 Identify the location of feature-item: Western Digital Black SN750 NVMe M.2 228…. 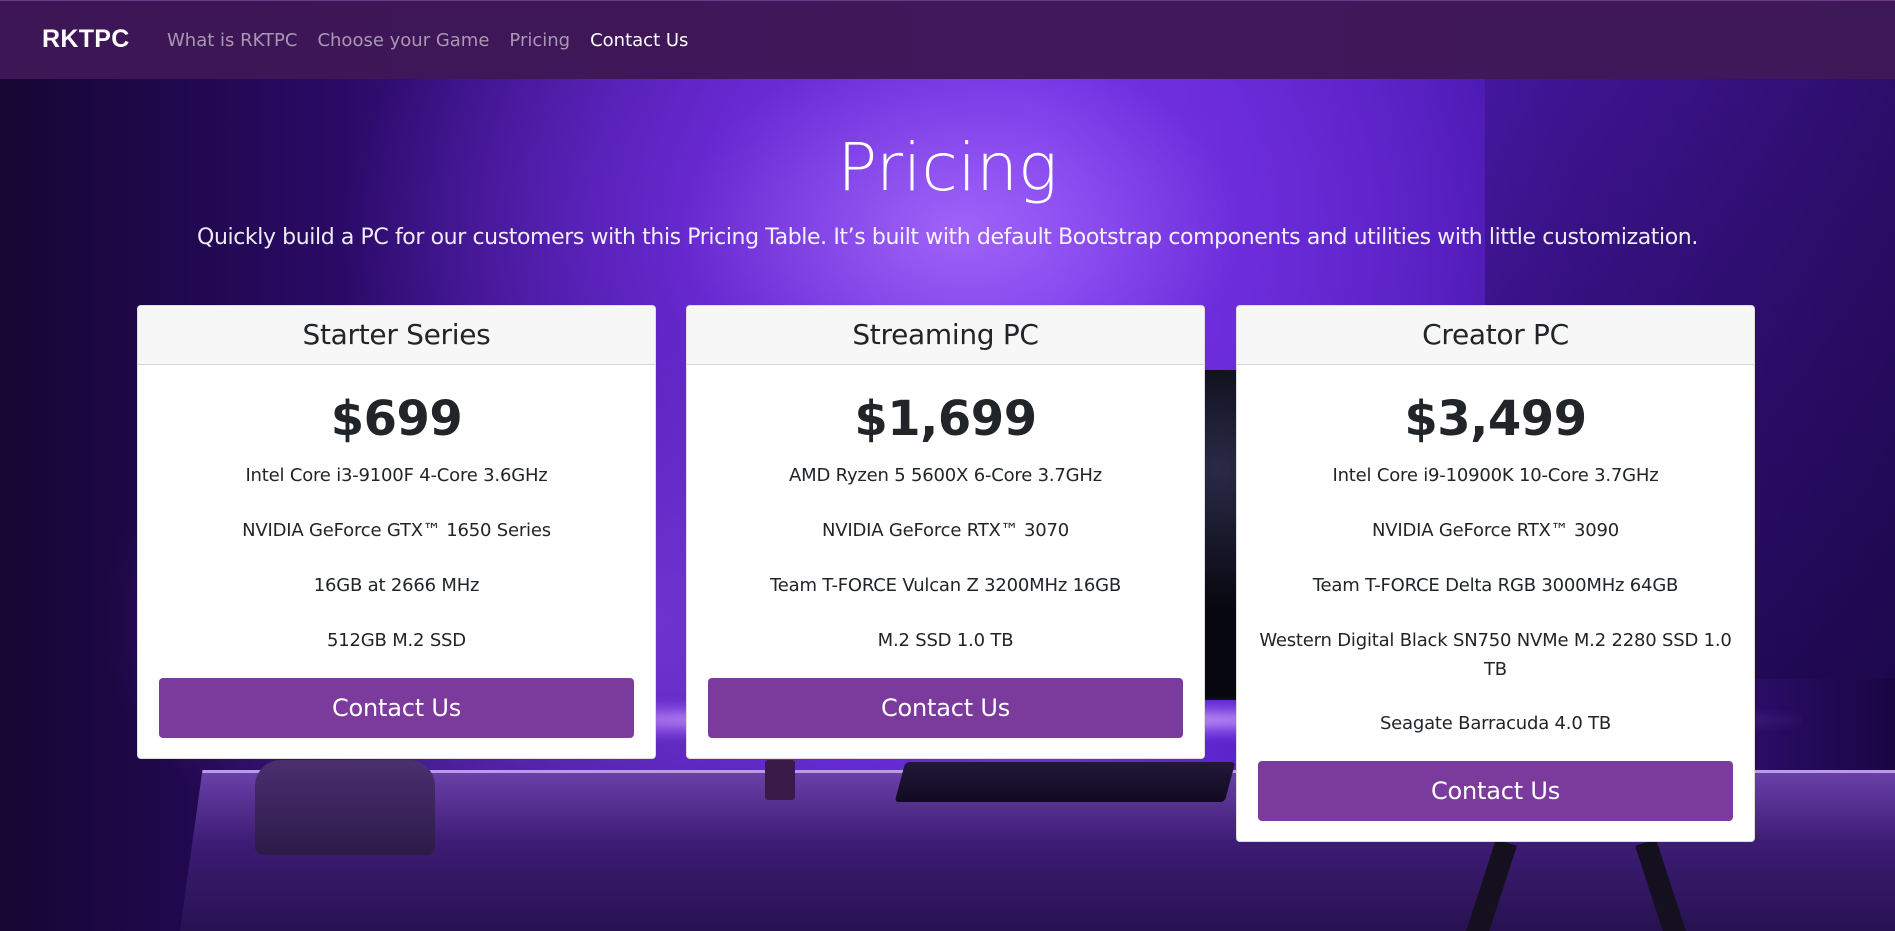
(1495, 655).